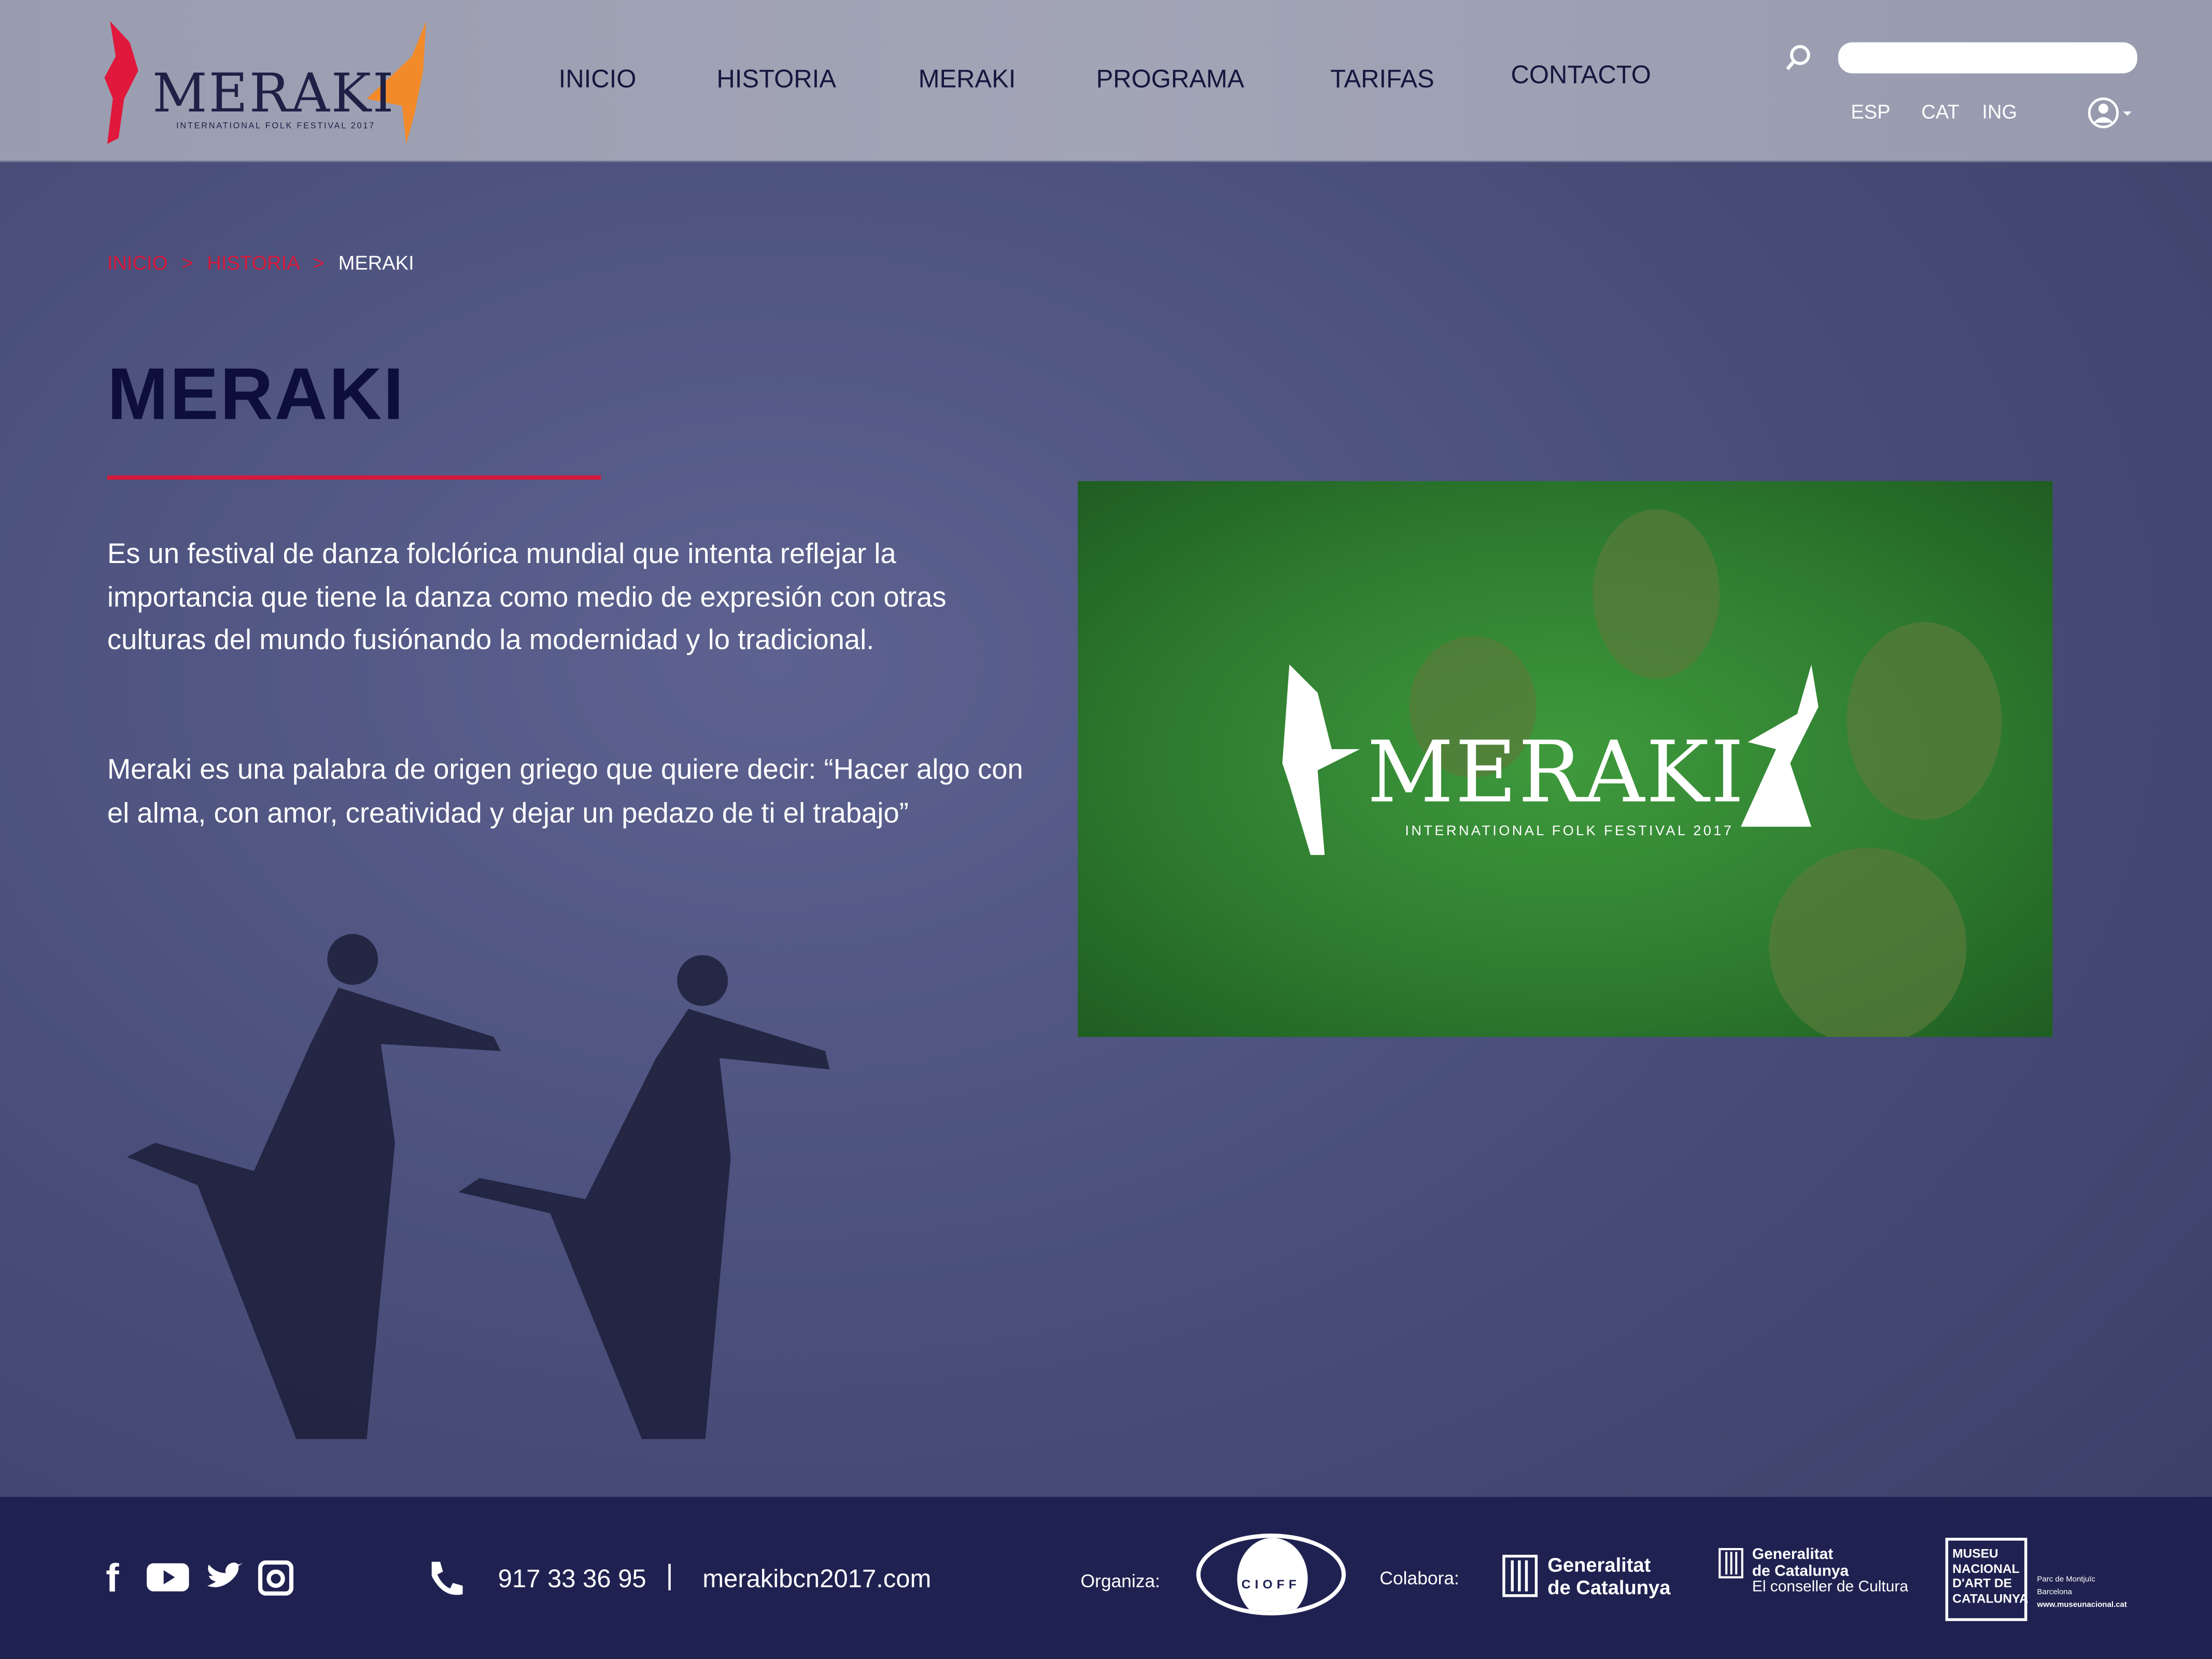 The height and width of the screenshot is (1659, 2212). I want to click on nav-contacto: CONTACTO, so click(1581, 75).